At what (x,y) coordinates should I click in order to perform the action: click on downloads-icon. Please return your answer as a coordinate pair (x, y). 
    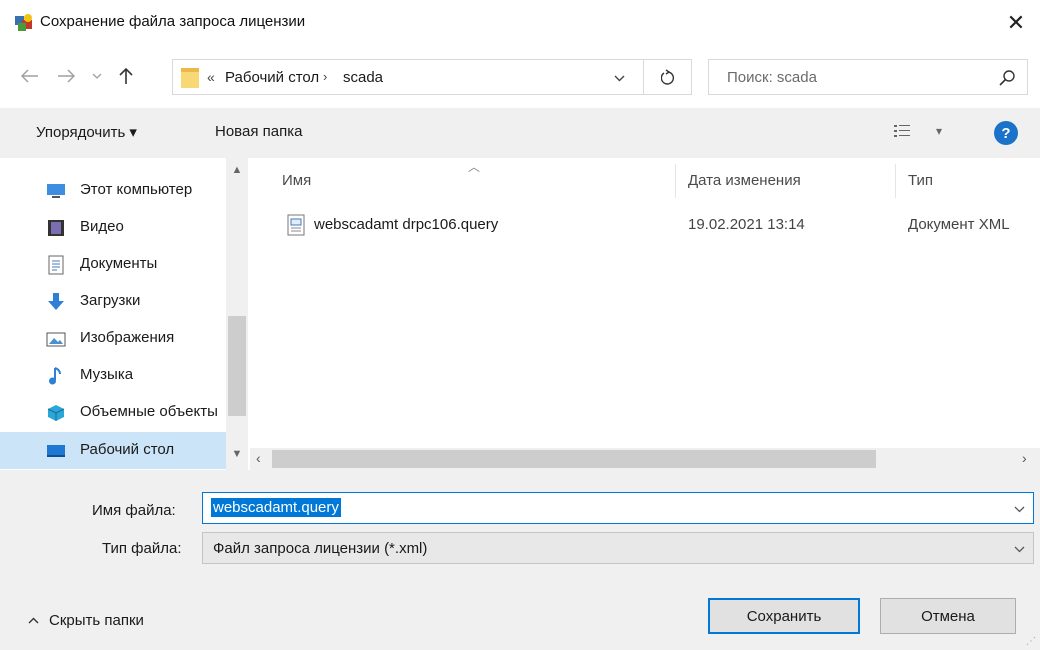
    Looking at the image, I should click on (56, 301).